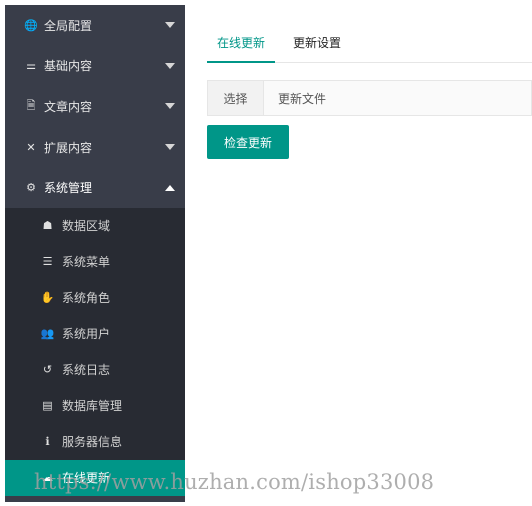  I want to click on sidebar-subitem-system-log: ↺ 系统日志, so click(95, 370).